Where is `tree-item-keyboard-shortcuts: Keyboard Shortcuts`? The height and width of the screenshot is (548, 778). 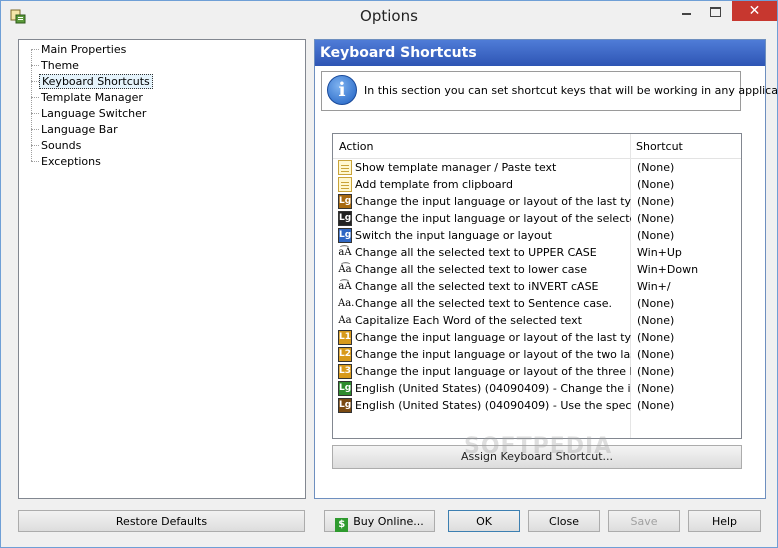
tree-item-keyboard-shortcuts: Keyboard Shortcuts is located at coordinates (96, 81).